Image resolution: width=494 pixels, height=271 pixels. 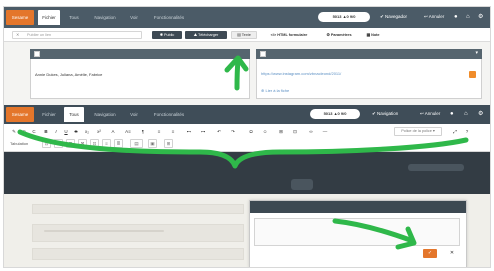 I want to click on bold-icon: B, so click(x=46, y=131).